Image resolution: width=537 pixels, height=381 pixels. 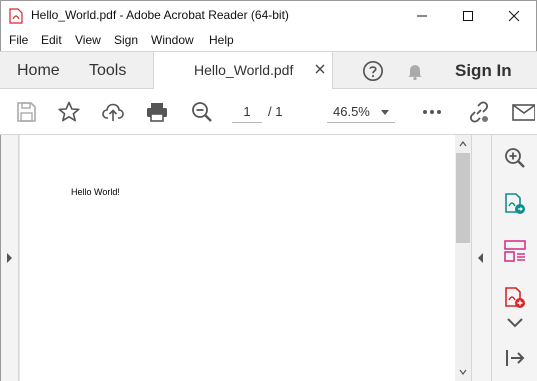 I want to click on star-icon, so click(x=69, y=111).